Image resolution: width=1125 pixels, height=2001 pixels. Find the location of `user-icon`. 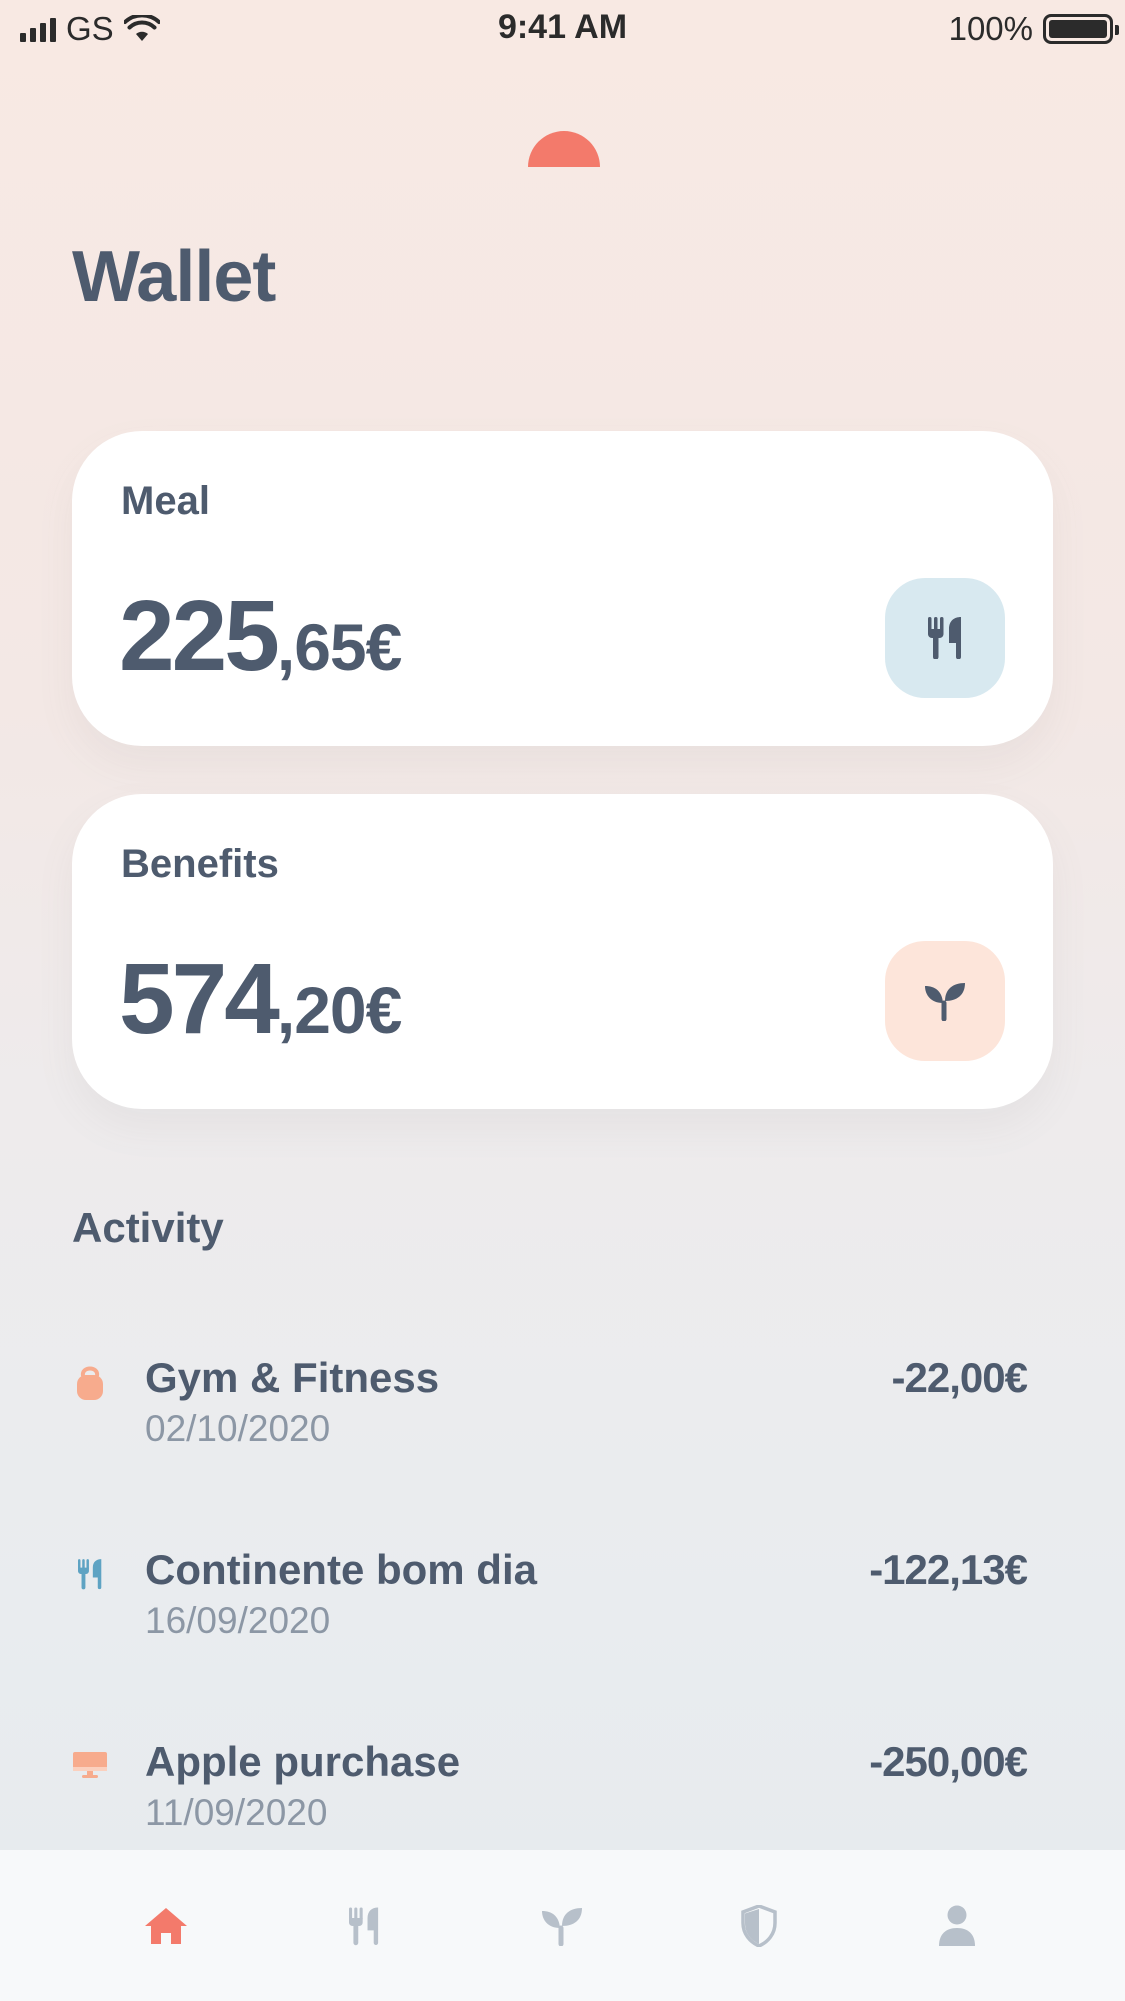

user-icon is located at coordinates (957, 1925).